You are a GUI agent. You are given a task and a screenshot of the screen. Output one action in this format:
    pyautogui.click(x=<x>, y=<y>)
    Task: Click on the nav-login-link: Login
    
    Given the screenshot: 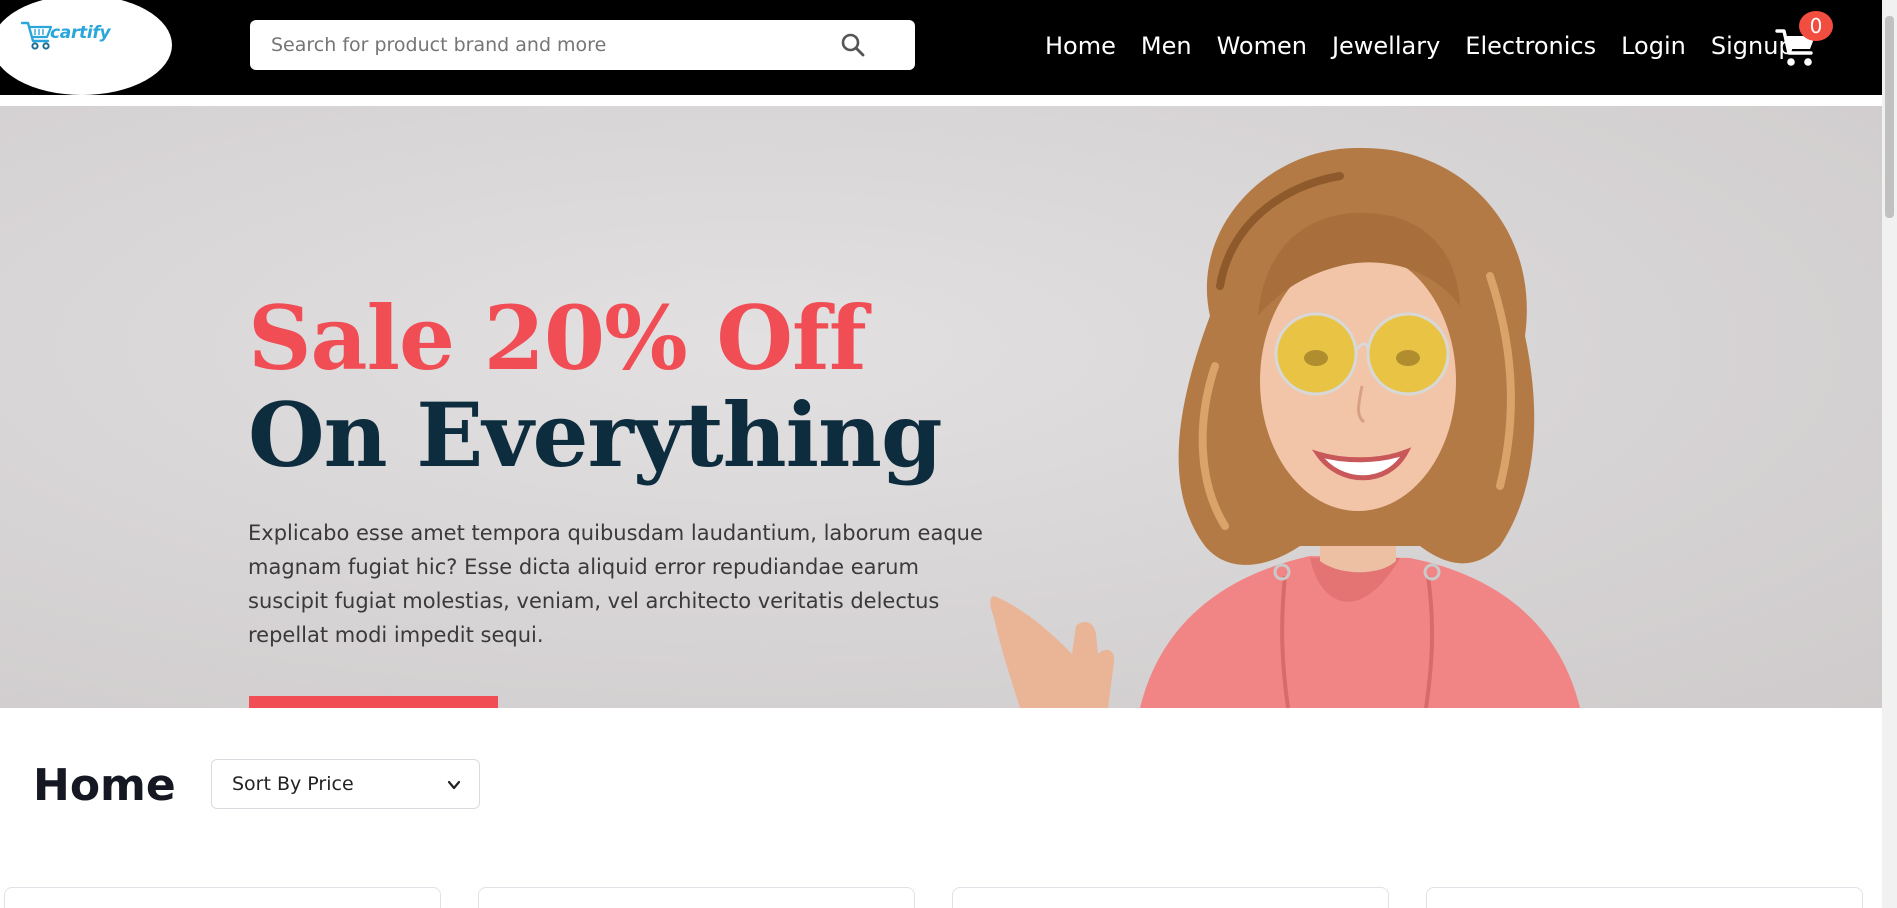 What is the action you would take?
    pyautogui.click(x=1653, y=46)
    